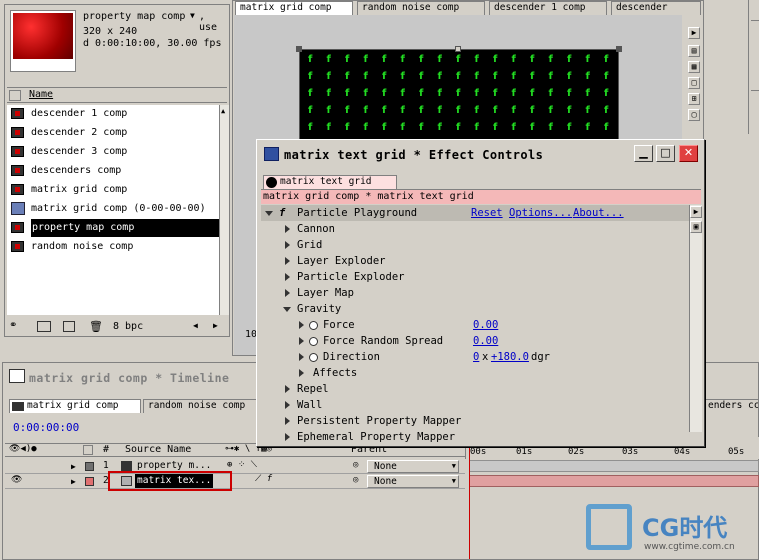  Describe the element at coordinates (485, 341) in the screenshot. I see `spread-value: 0.00` at that location.